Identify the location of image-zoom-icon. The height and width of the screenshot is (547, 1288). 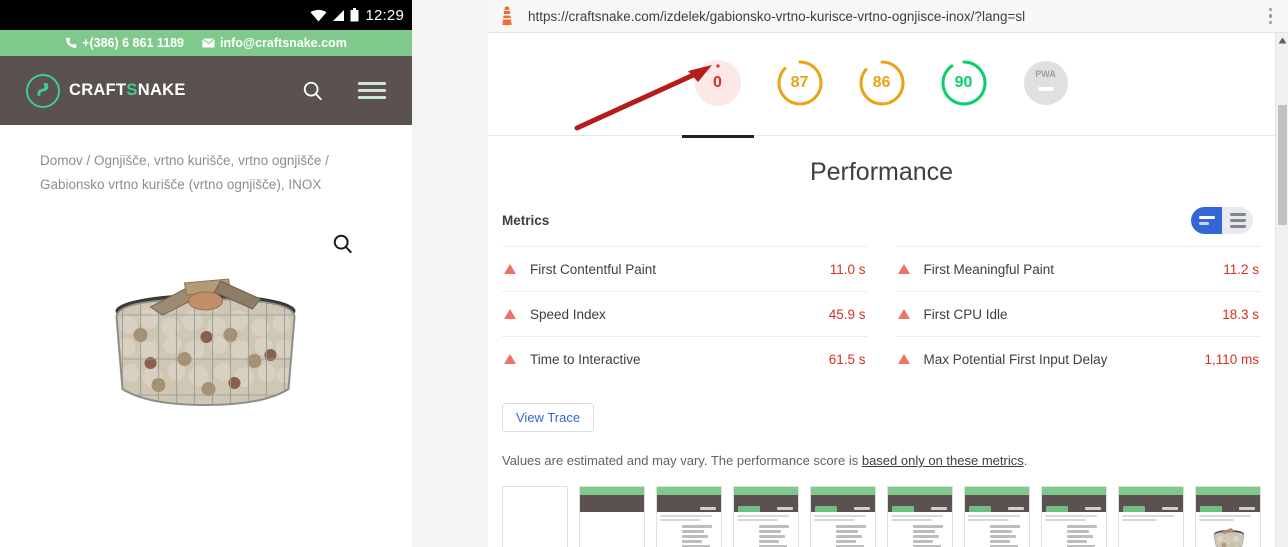
(343, 246).